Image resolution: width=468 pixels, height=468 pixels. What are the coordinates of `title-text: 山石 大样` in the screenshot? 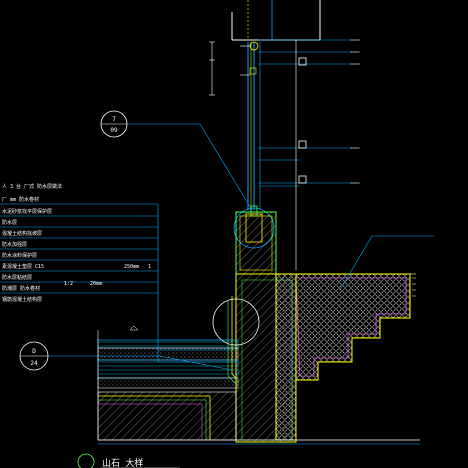 It's located at (122, 462).